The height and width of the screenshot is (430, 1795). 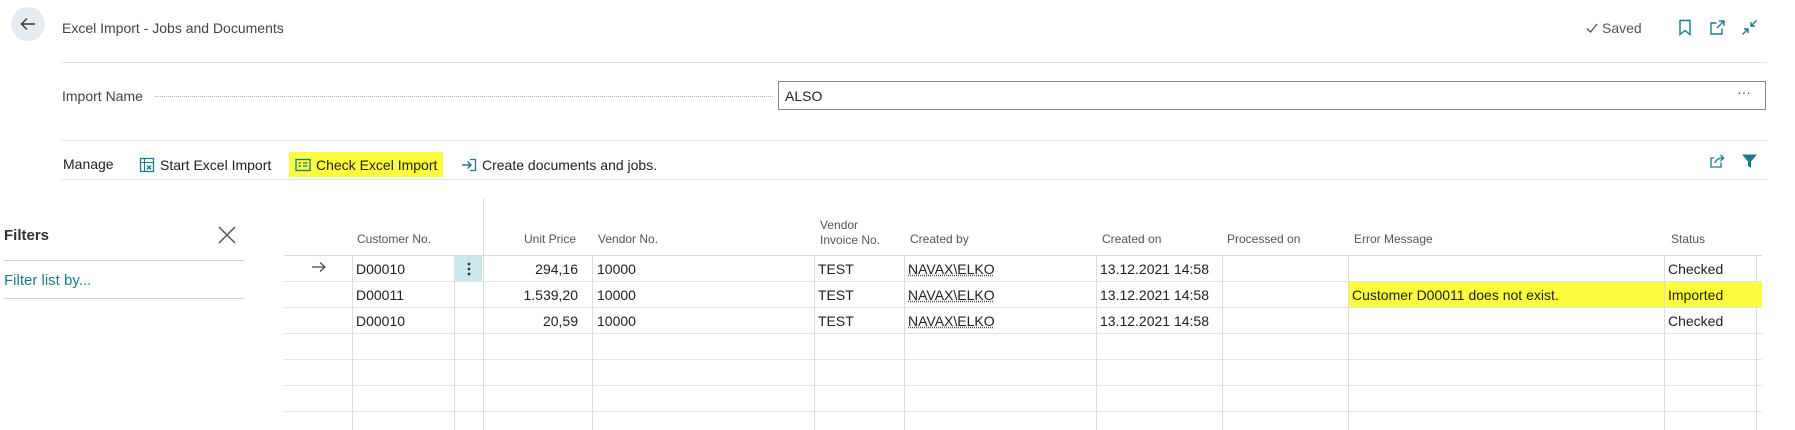 What do you see at coordinates (1393, 239) in the screenshot?
I see `col-header-error-message: Error Message` at bounding box center [1393, 239].